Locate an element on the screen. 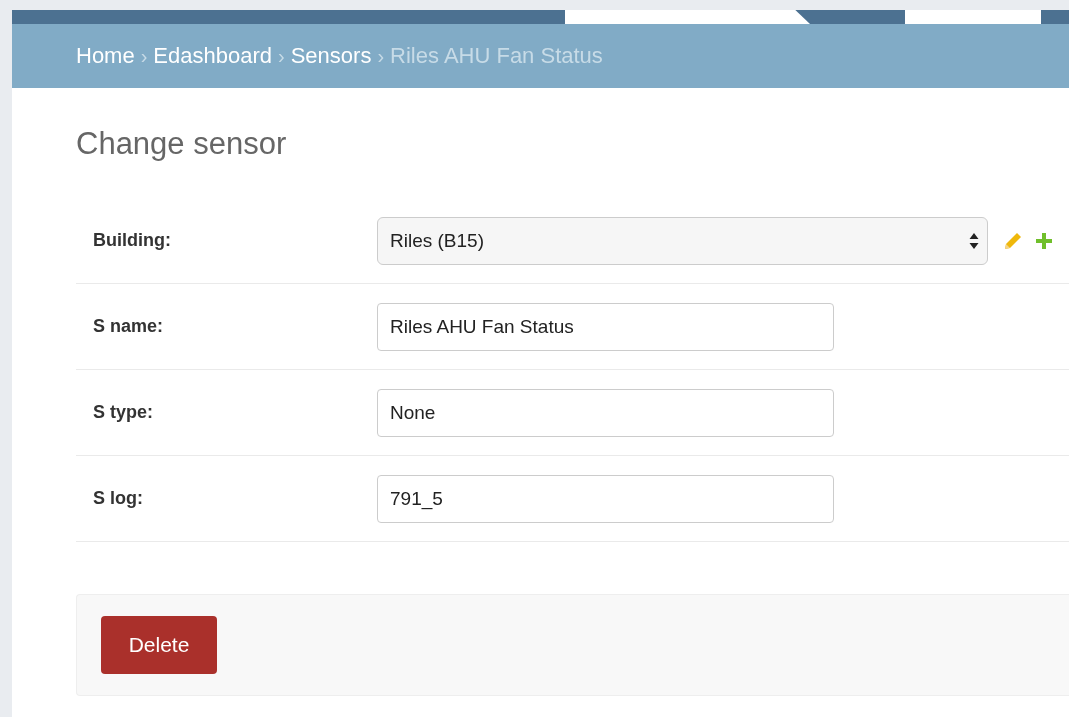 This screenshot has width=1069, height=717. select-field: Riles (B15) is located at coordinates (682, 240).